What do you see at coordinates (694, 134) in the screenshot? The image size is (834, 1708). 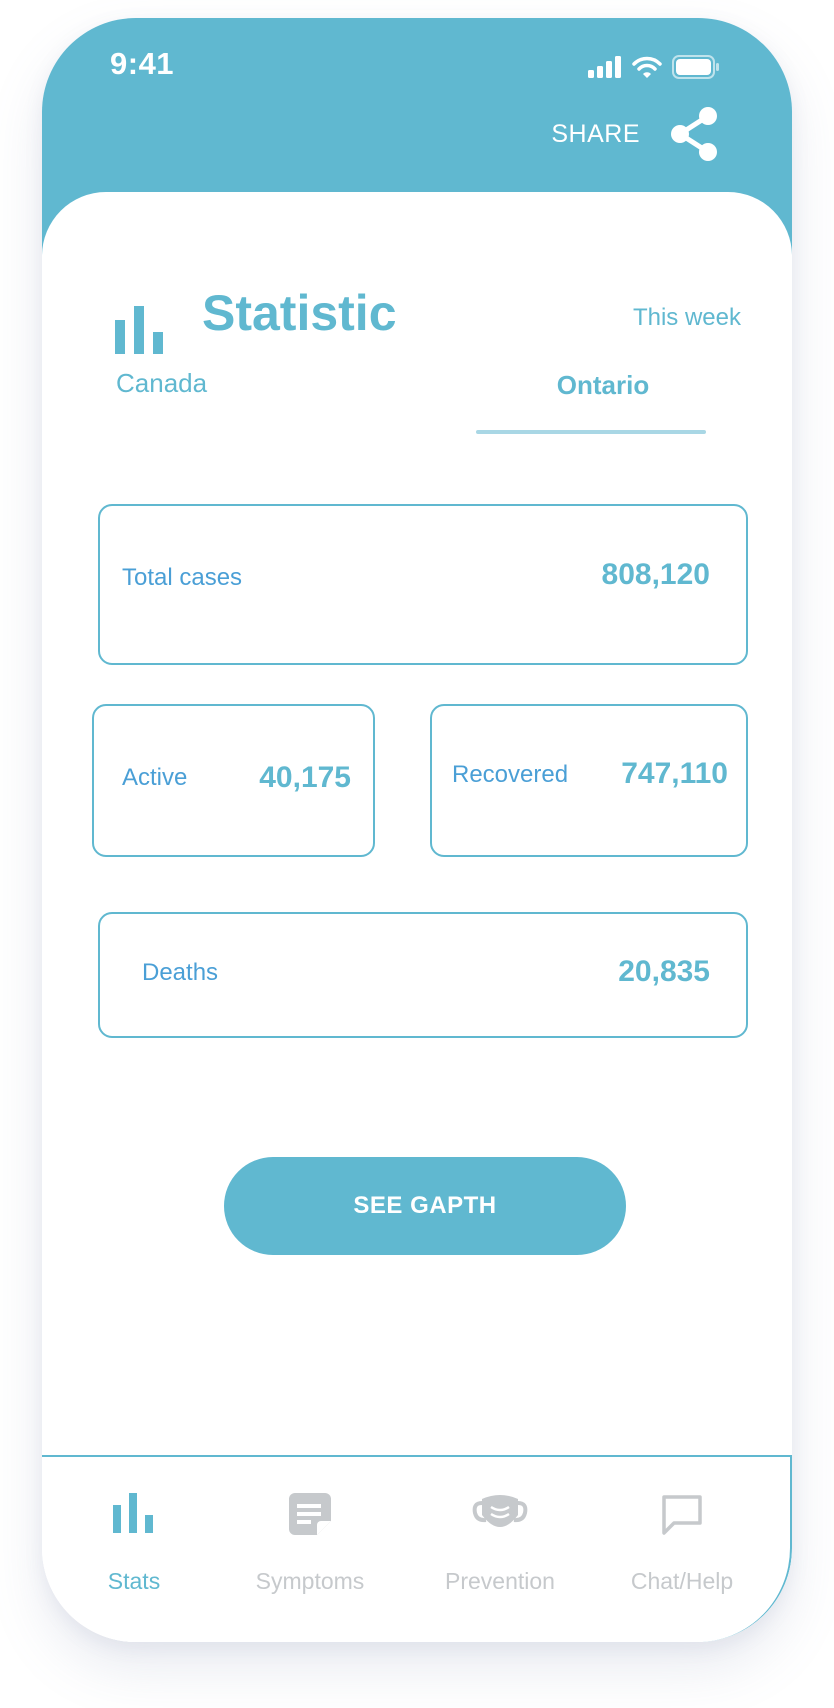 I see `share-icon` at bounding box center [694, 134].